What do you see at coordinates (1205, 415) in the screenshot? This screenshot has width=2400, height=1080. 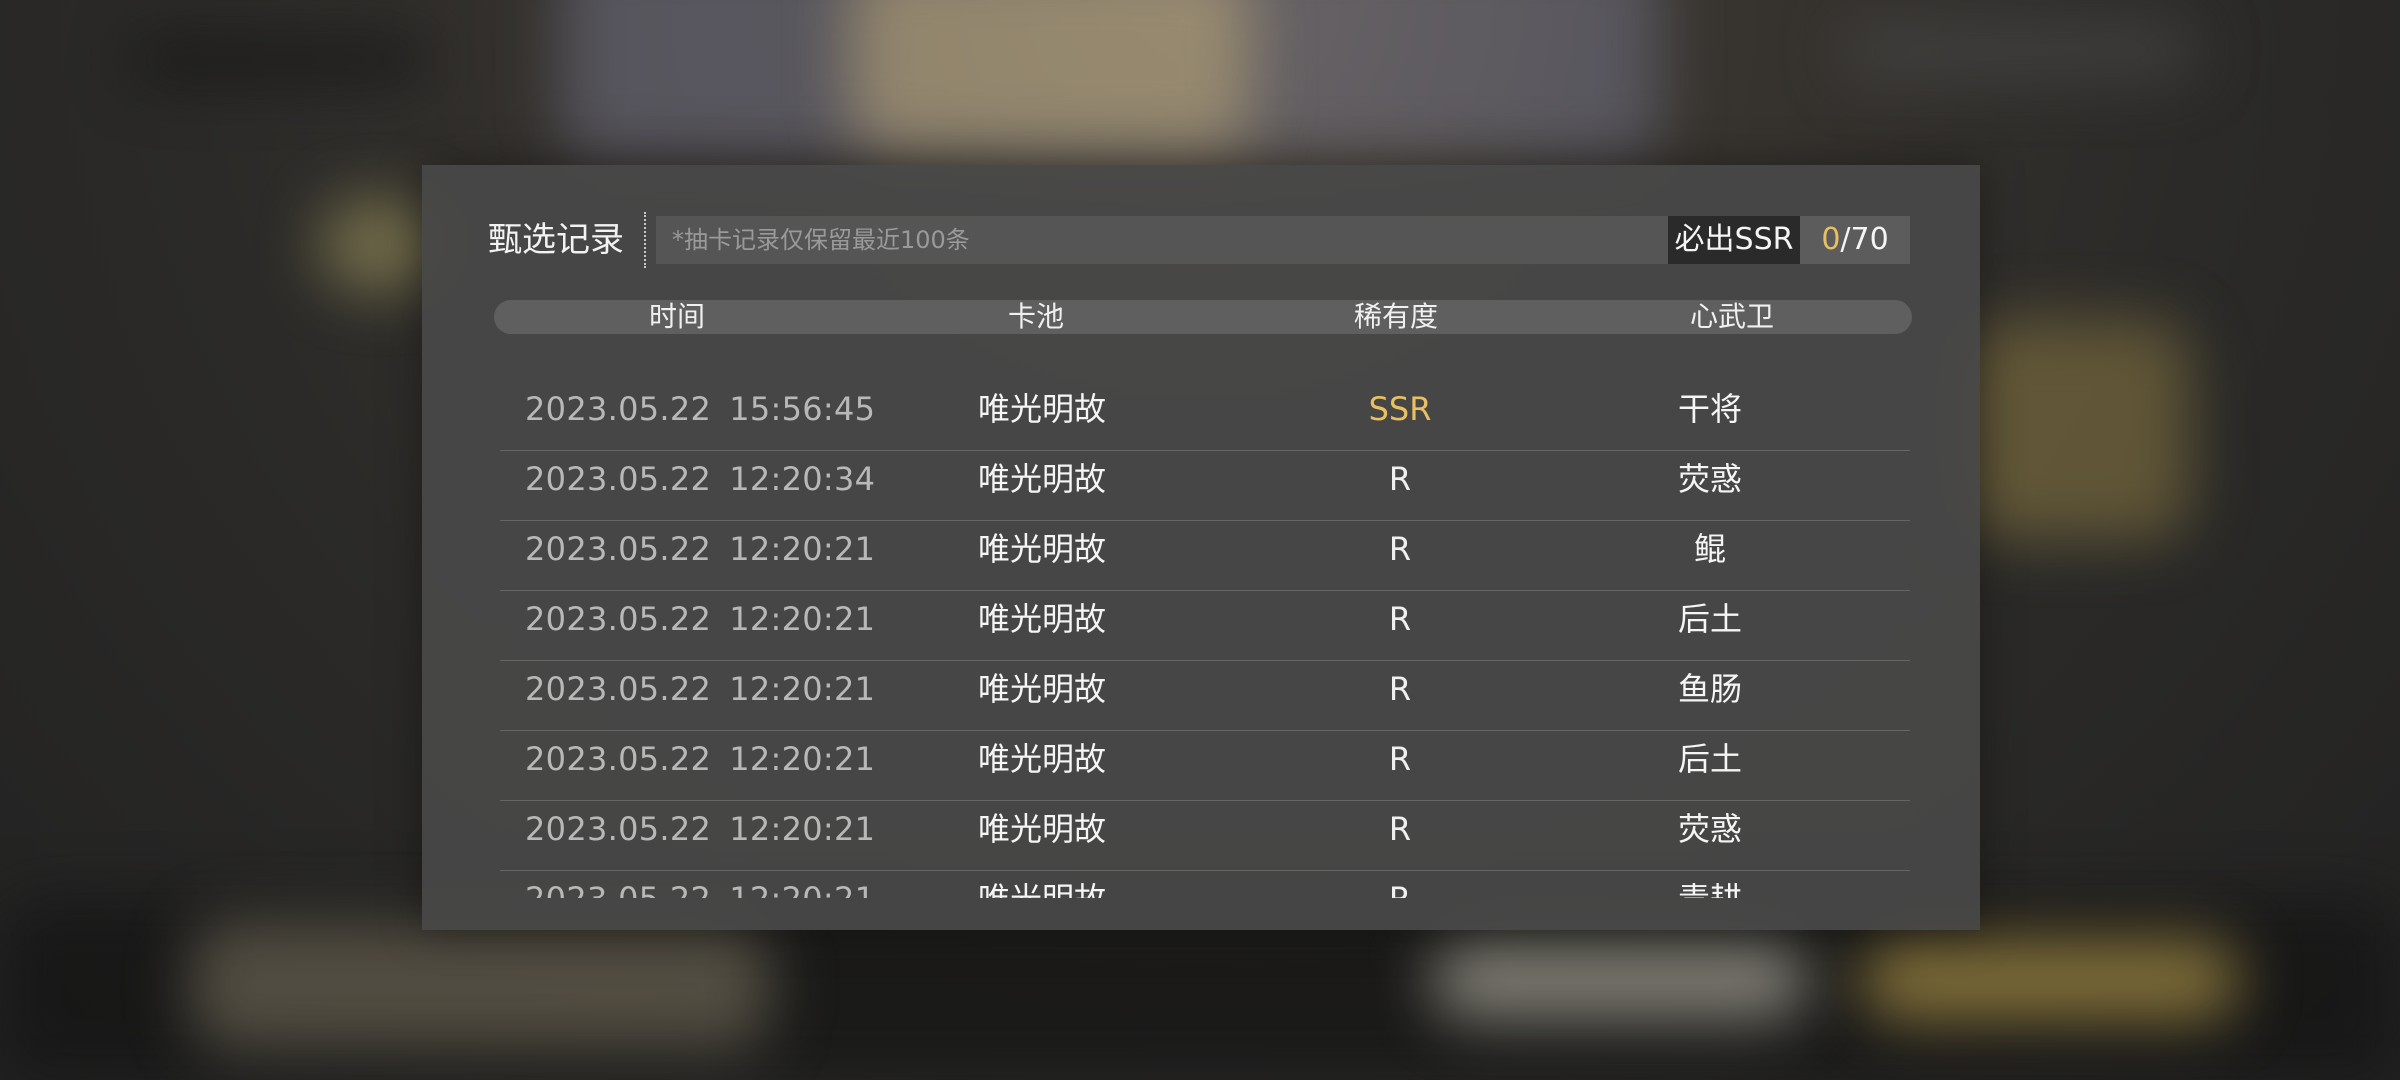 I see `table-row: 2023.05.22 15:56:45 唯光明故 SSR 干将` at bounding box center [1205, 415].